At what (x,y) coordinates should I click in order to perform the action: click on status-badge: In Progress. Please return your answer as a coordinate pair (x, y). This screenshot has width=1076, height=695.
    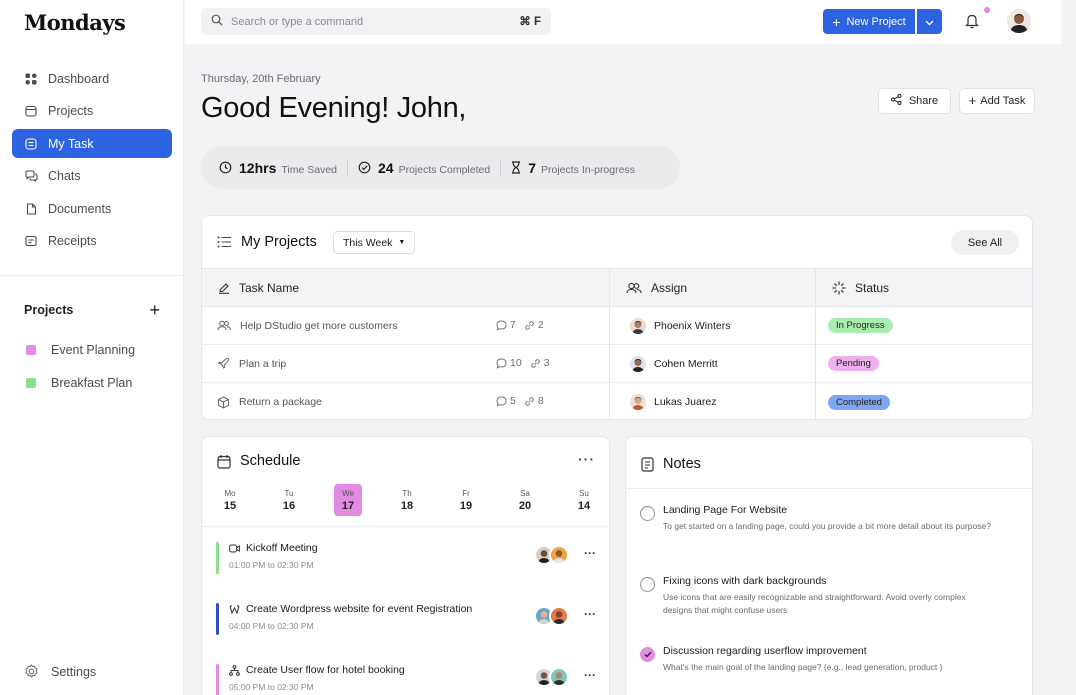
    Looking at the image, I should click on (860, 325).